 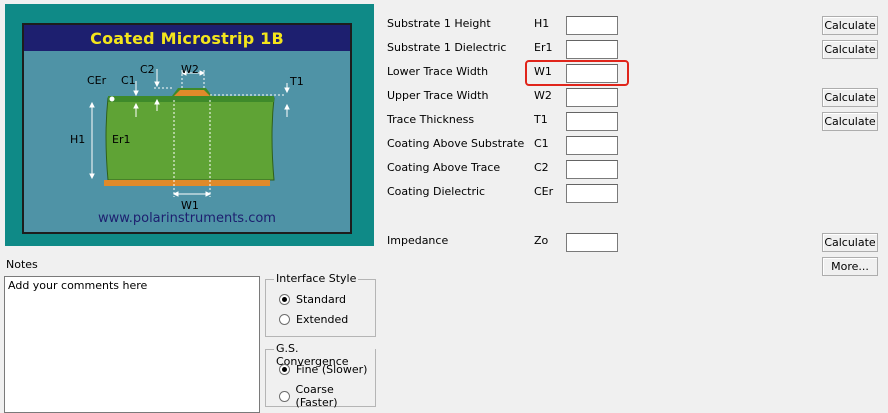 What do you see at coordinates (128, 80) in the screenshot?
I see `label-c1: C1` at bounding box center [128, 80].